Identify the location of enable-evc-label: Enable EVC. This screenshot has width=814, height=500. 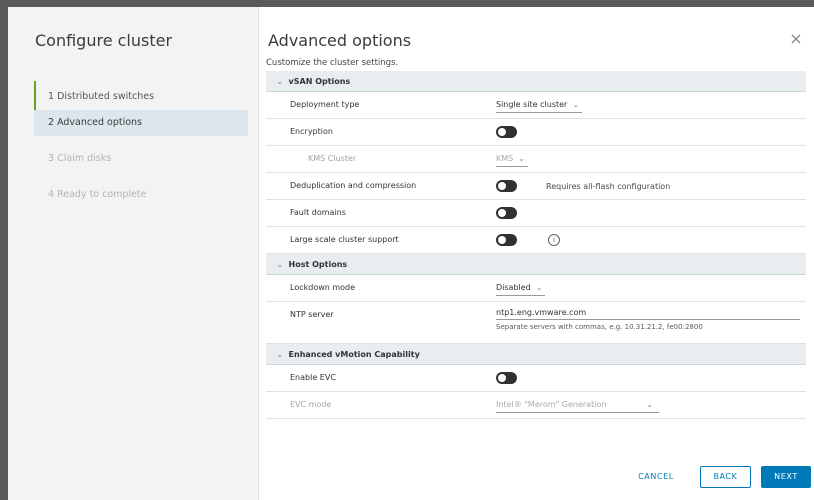
(313, 377).